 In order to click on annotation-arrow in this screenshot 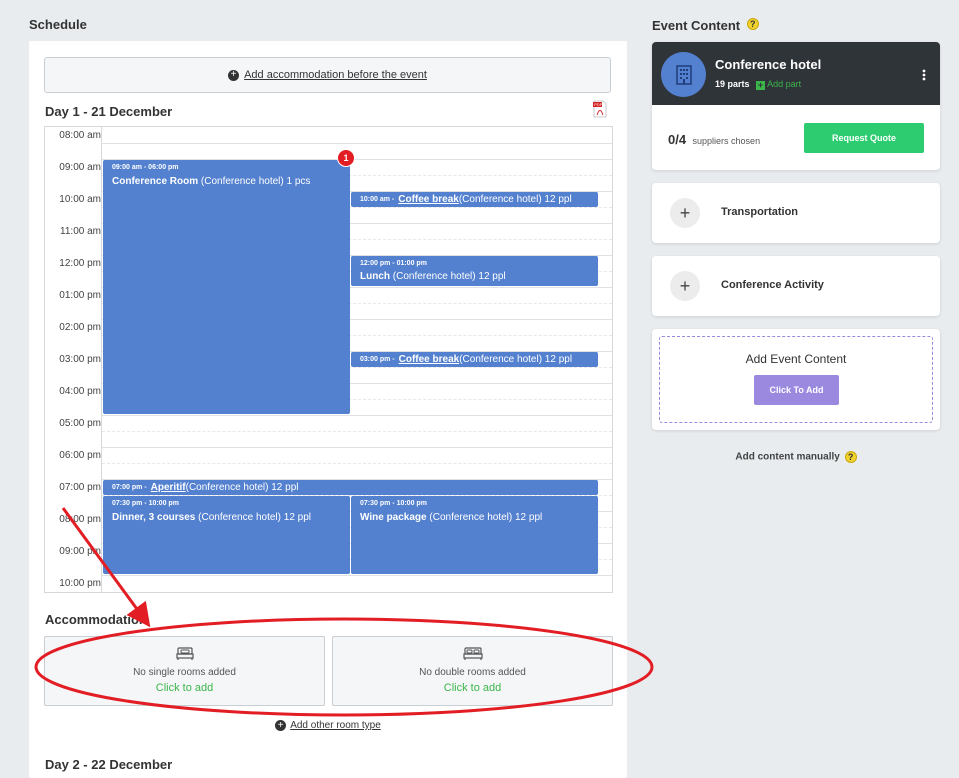, I will do `click(106, 567)`.